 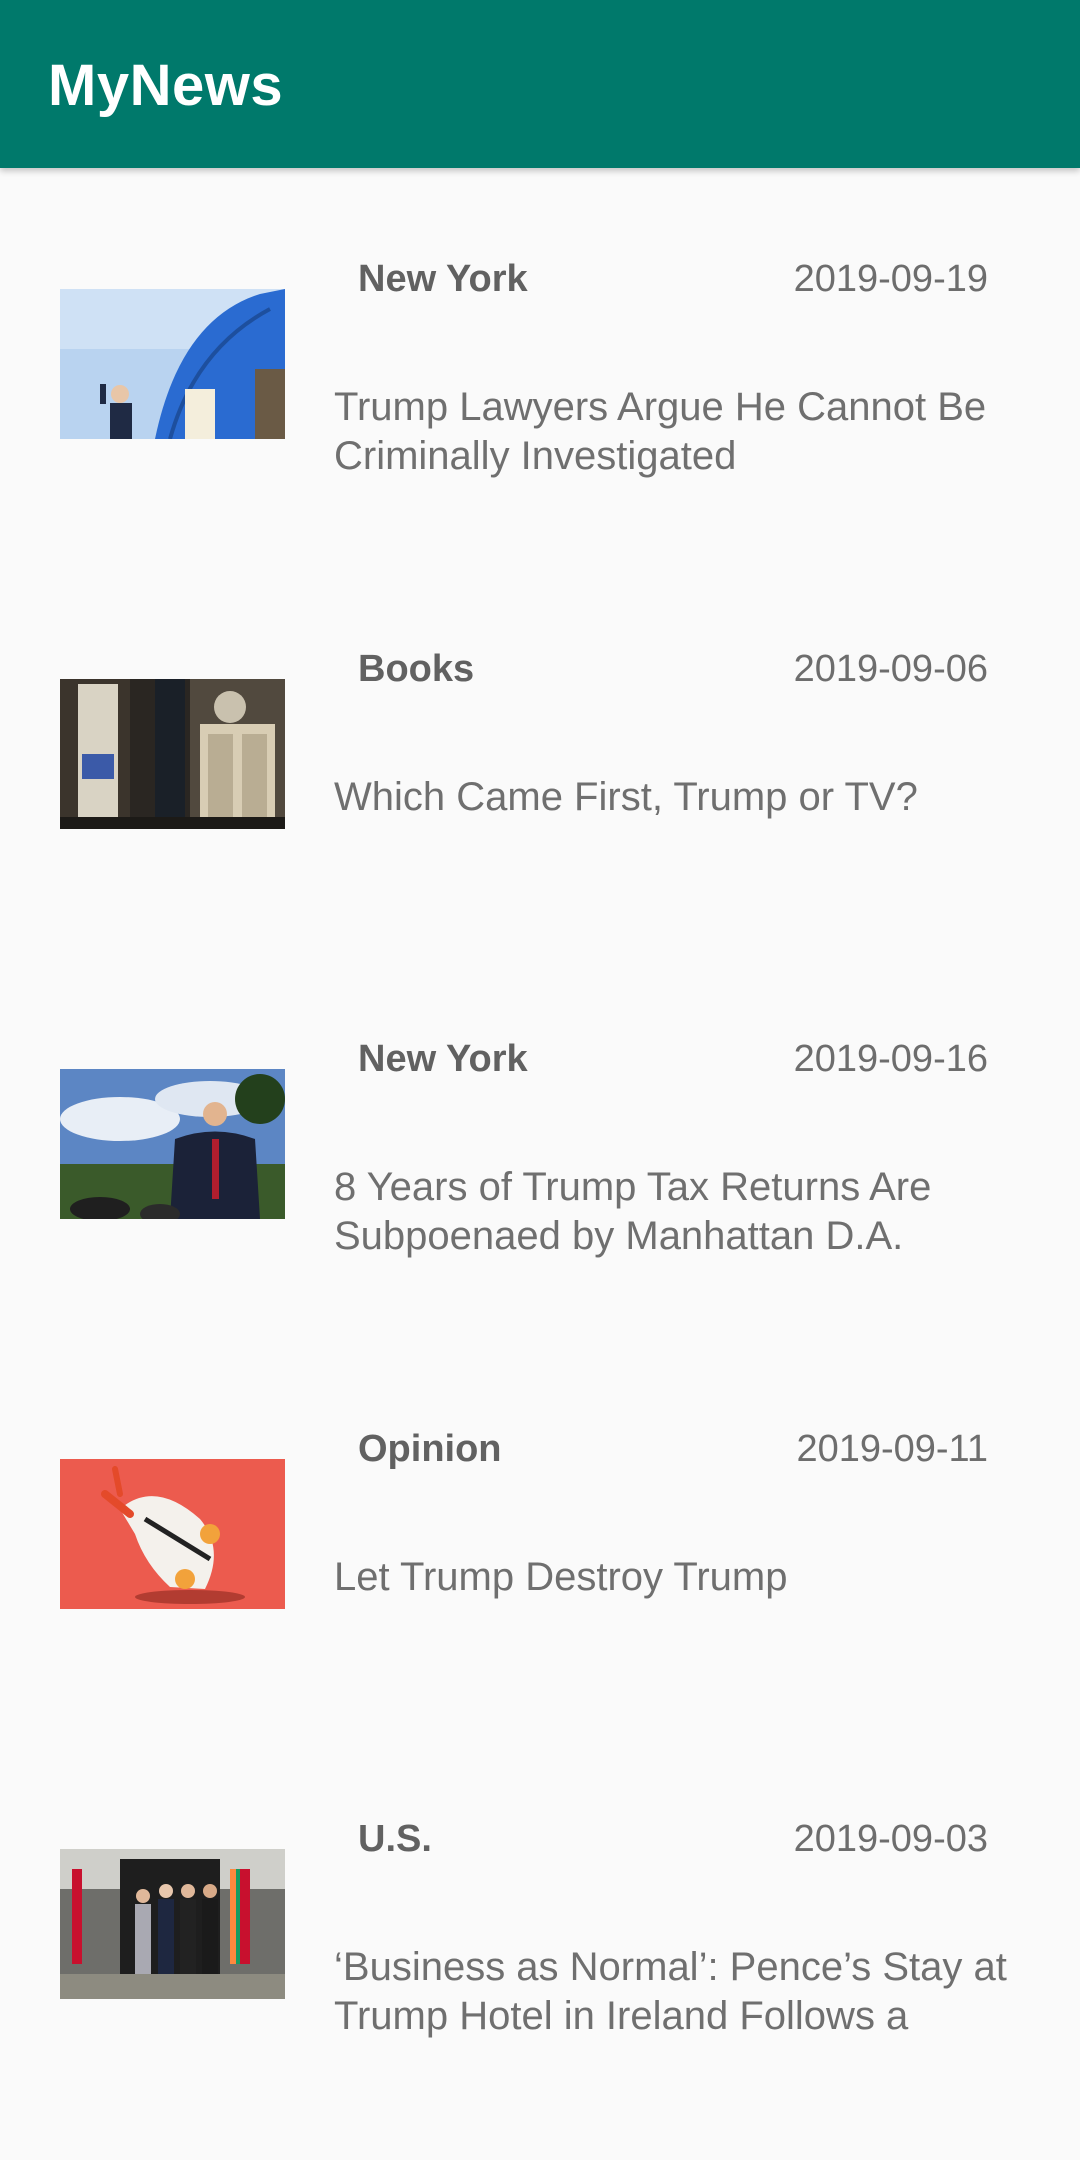 What do you see at coordinates (890, 1839) in the screenshot?
I see `article-date: 2019-09-03` at bounding box center [890, 1839].